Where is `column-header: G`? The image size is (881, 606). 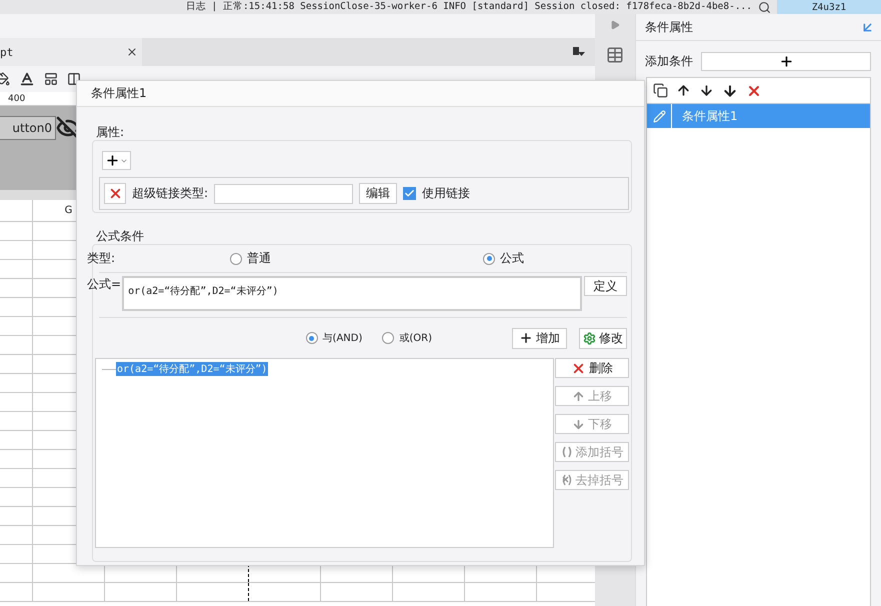 column-header: G is located at coordinates (68, 210).